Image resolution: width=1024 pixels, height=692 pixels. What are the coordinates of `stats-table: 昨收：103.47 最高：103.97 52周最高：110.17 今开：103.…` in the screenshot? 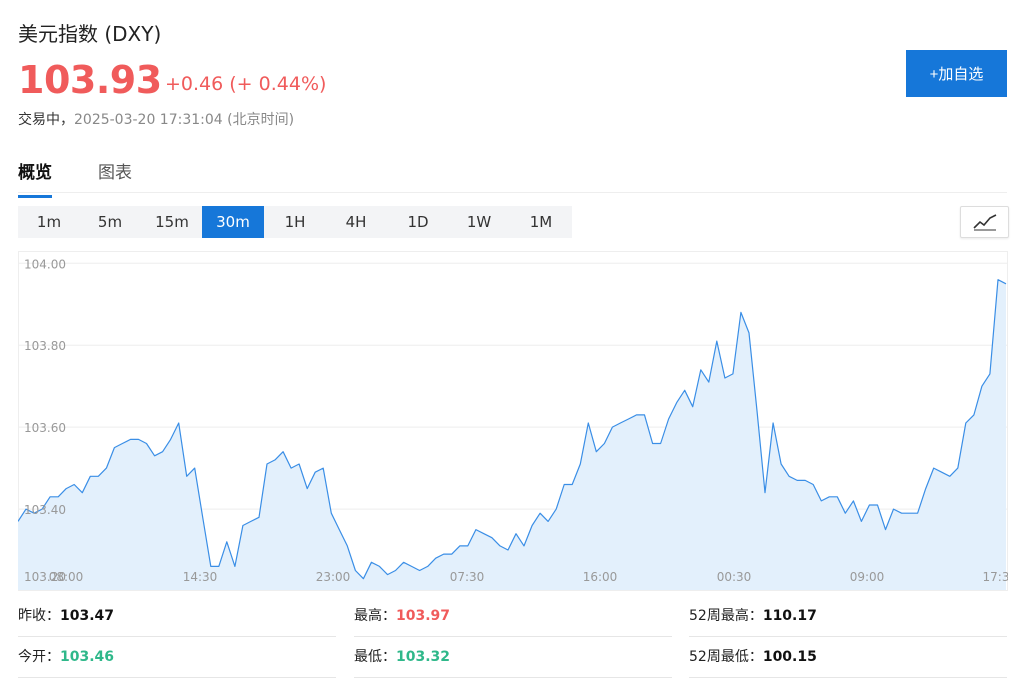 It's located at (512, 638).